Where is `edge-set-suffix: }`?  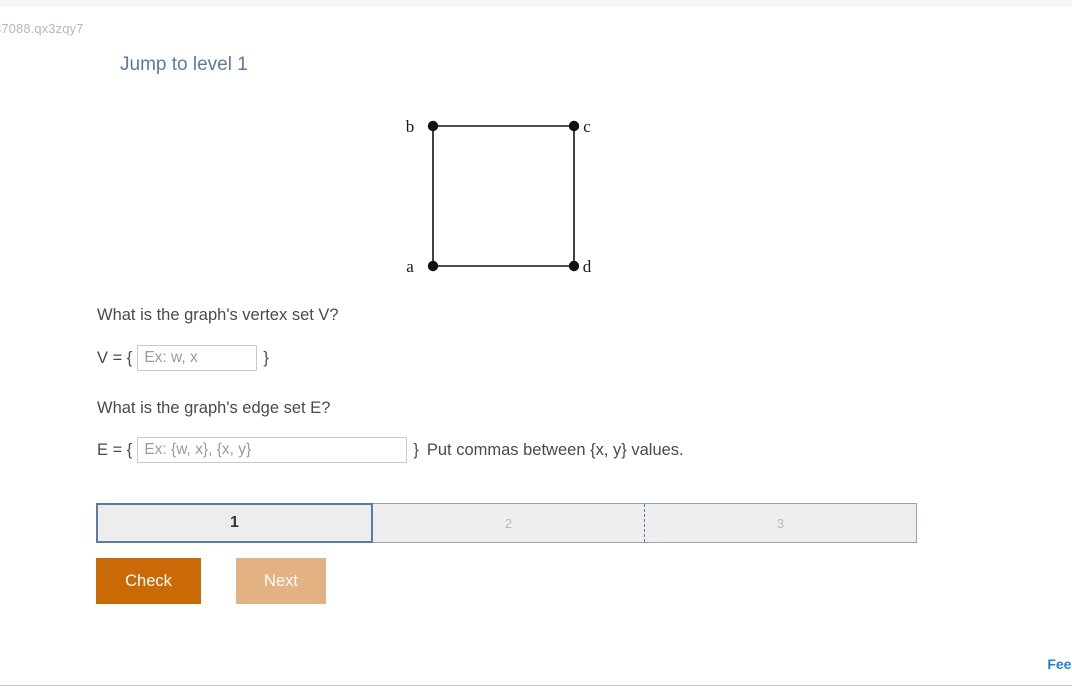
edge-set-suffix: } is located at coordinates (416, 449).